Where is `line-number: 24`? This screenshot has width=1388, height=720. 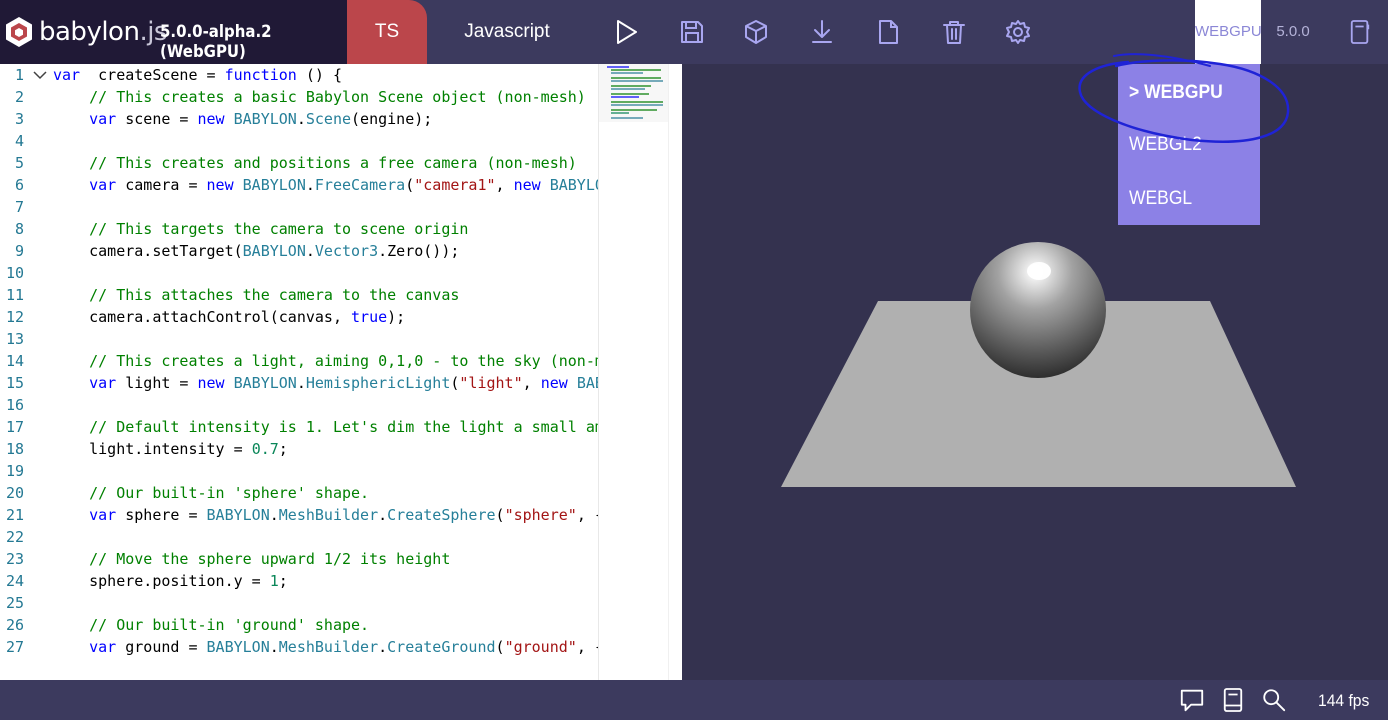 line-number: 24 is located at coordinates (14, 581).